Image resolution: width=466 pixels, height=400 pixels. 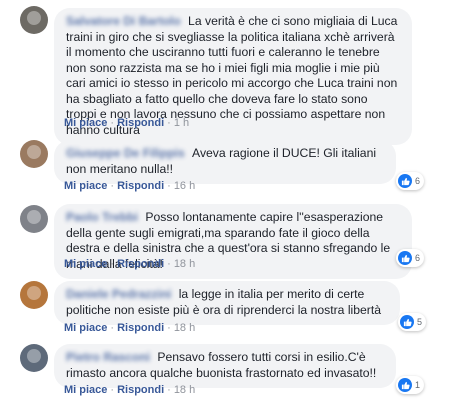 I want to click on author-name: Giuseppe De Filippis, so click(x=125, y=153).